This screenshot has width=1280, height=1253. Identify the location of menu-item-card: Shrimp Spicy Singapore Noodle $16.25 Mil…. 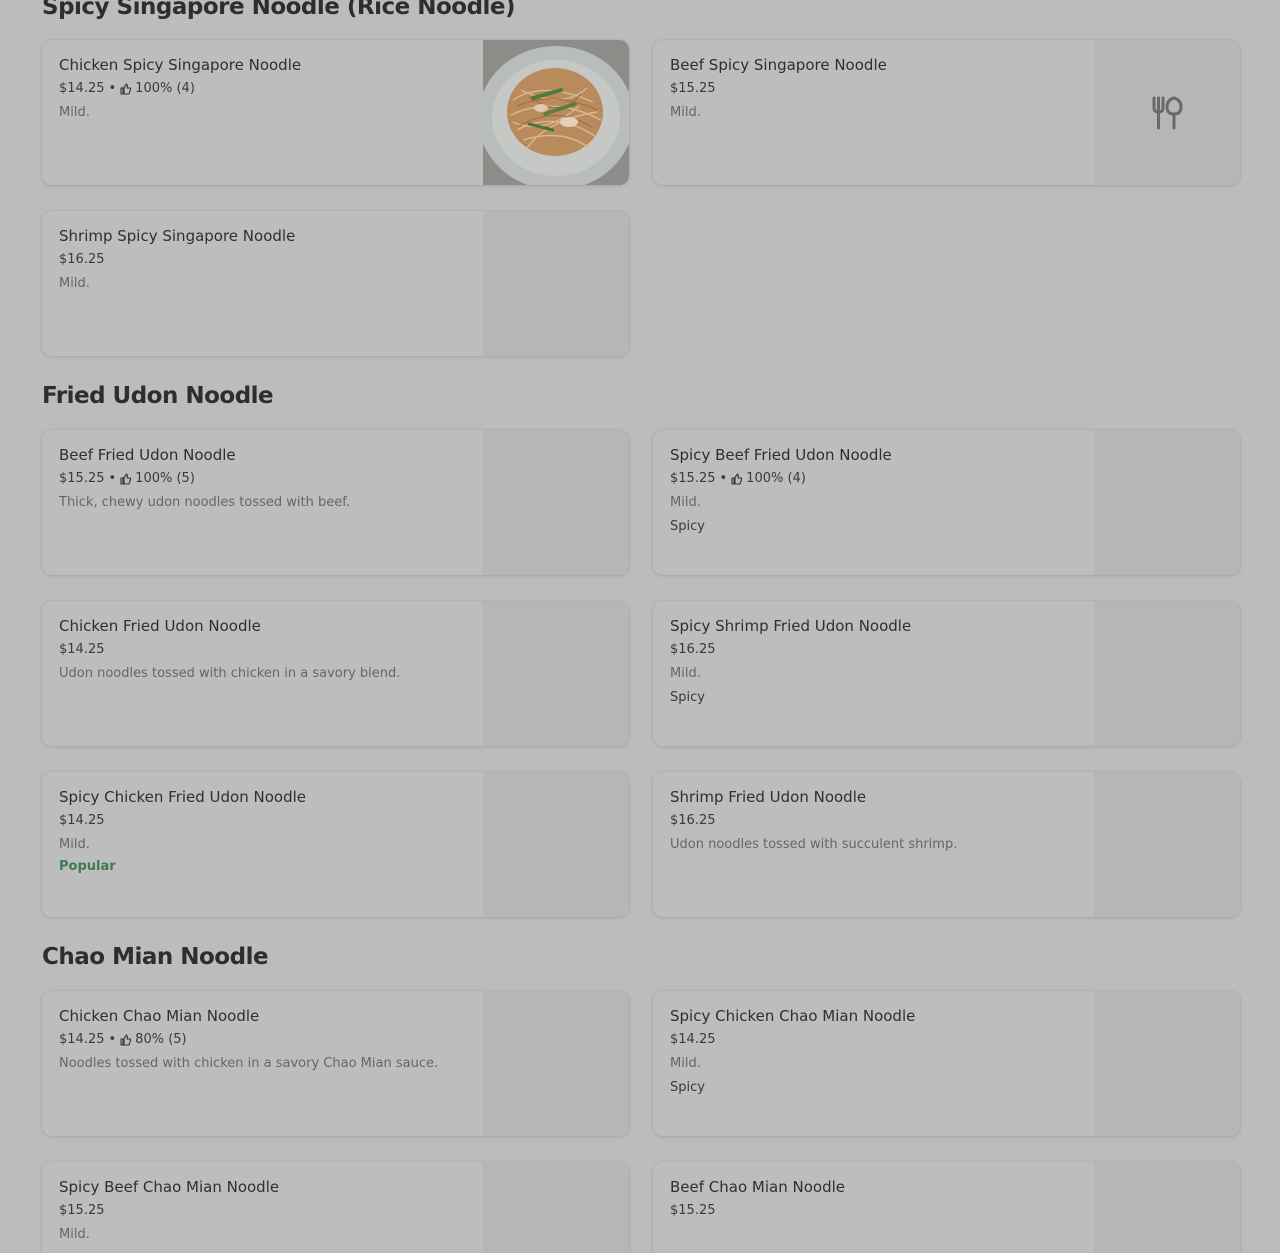
(335, 283).